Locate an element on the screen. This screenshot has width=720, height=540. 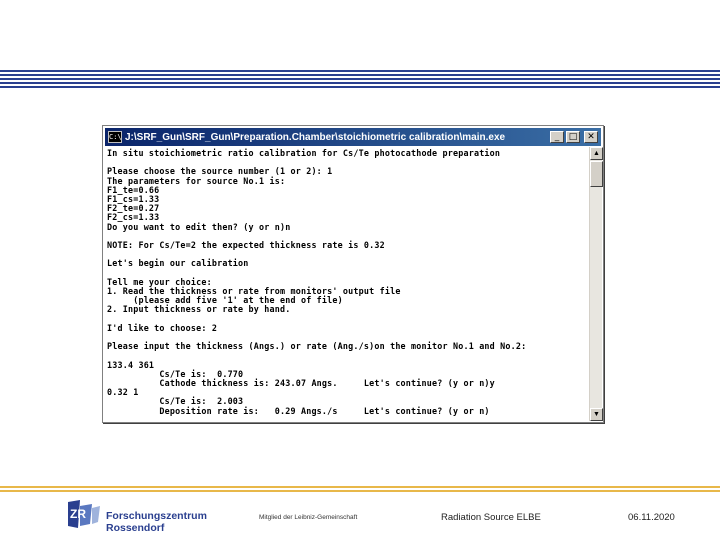
console-line: Let's begin our calibration is located at coordinates (178, 263).